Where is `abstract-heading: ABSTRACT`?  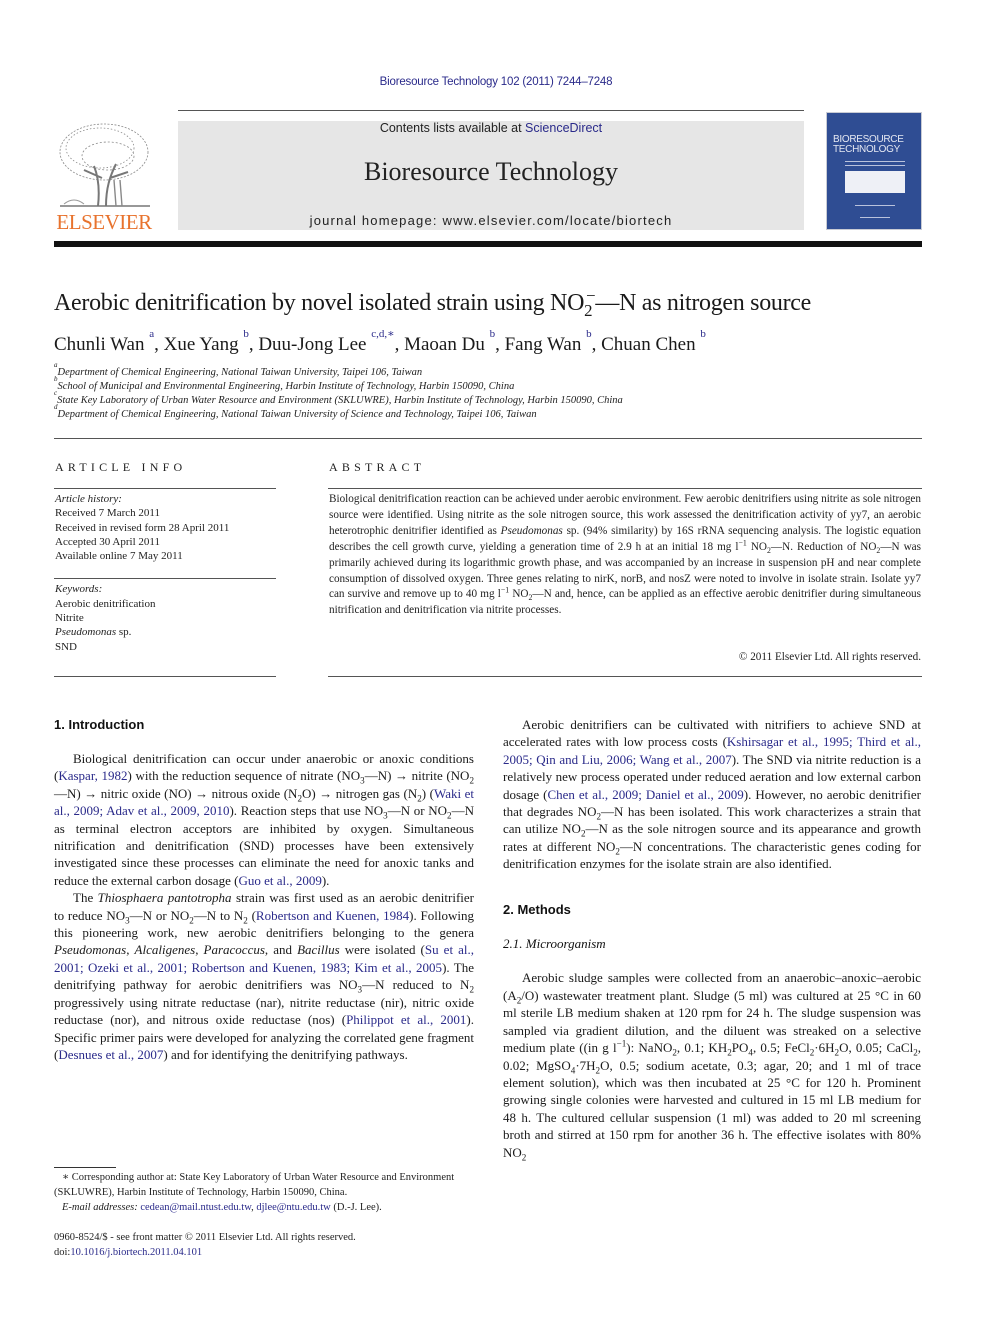
abstract-heading: ABSTRACT is located at coordinates (377, 467).